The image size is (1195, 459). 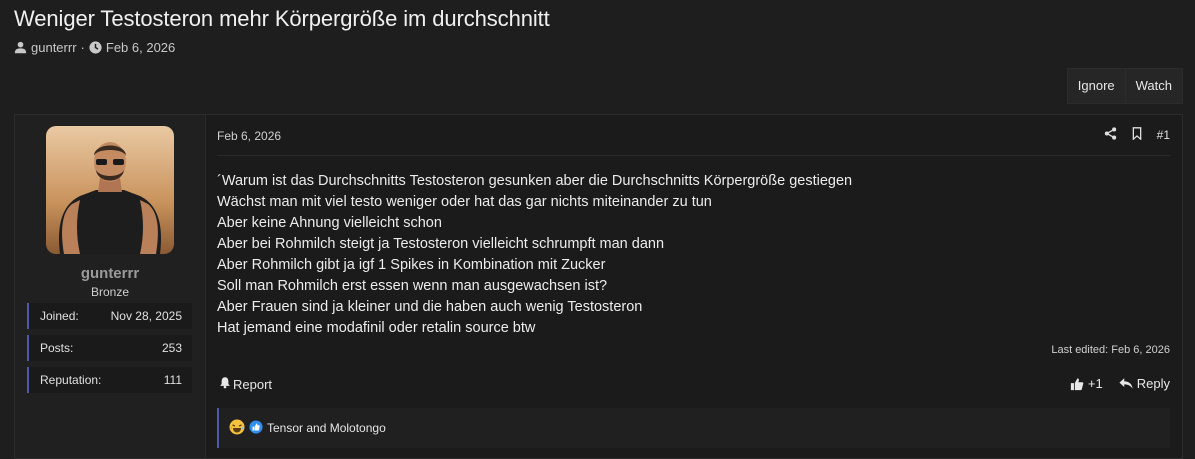 I want to click on bookmark-icon, so click(x=1137, y=135).